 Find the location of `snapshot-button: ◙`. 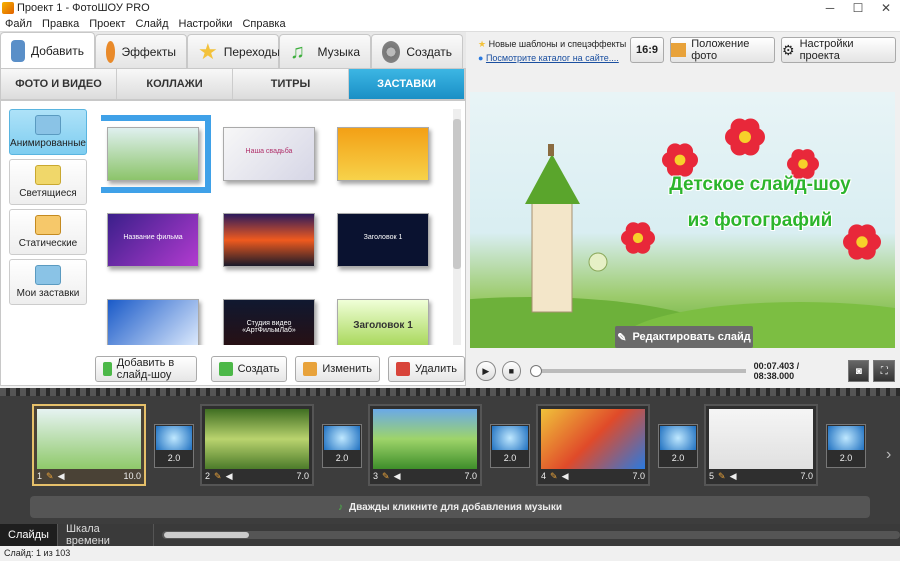

snapshot-button: ◙ is located at coordinates (858, 371).